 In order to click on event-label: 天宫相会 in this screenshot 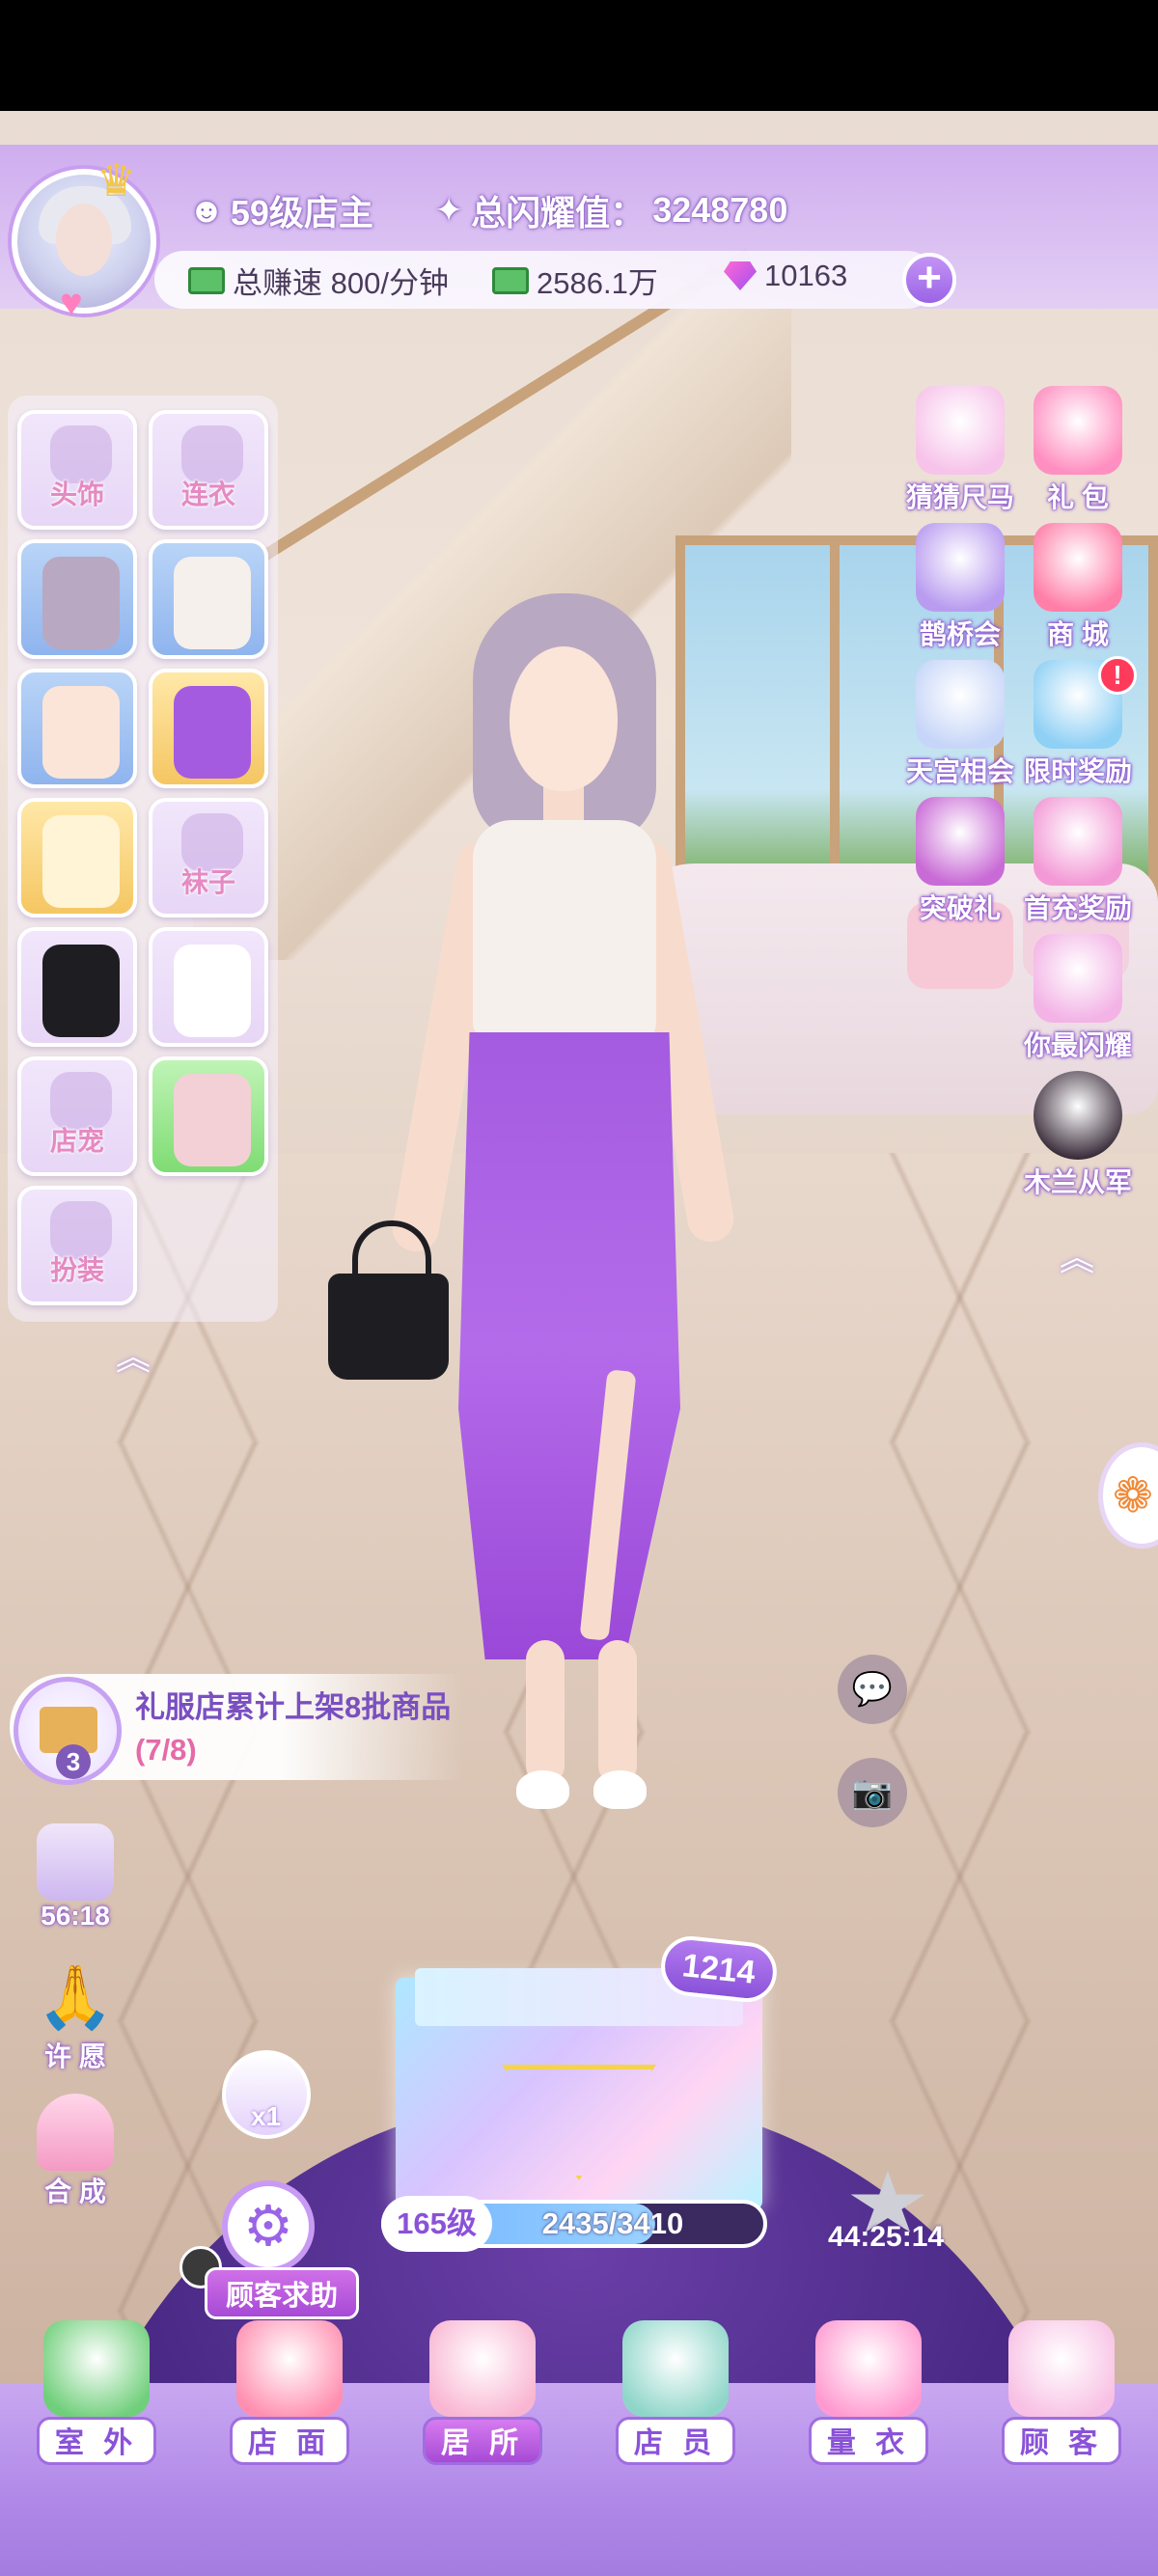, I will do `click(959, 771)`.